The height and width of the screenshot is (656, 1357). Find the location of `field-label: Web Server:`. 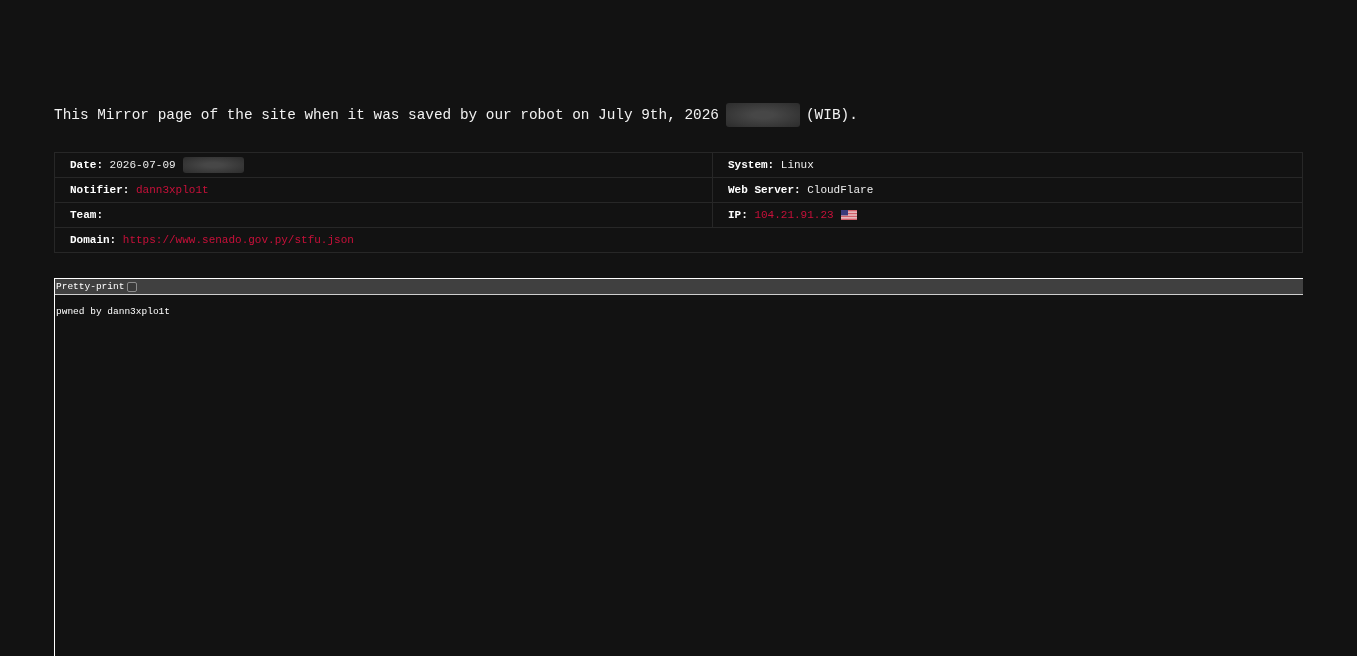

field-label: Web Server: is located at coordinates (764, 190).